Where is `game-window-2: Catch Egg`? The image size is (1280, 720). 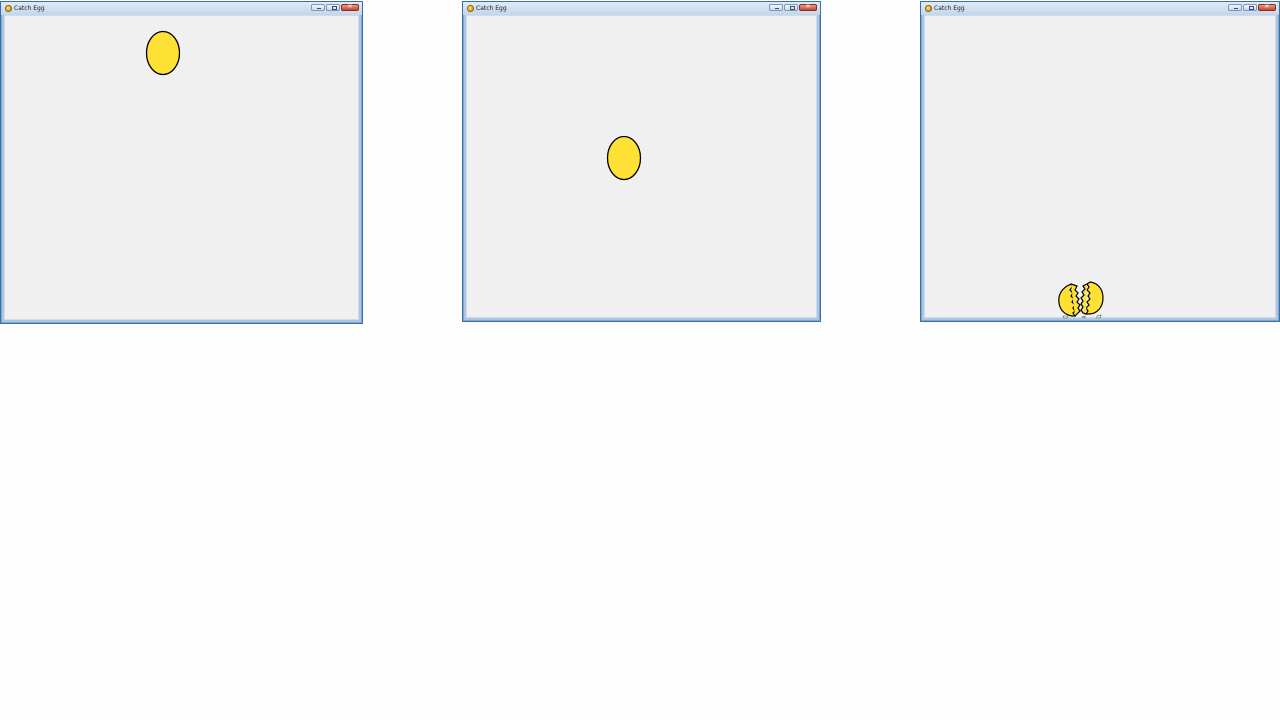
game-window-2: Catch Egg is located at coordinates (641, 161).